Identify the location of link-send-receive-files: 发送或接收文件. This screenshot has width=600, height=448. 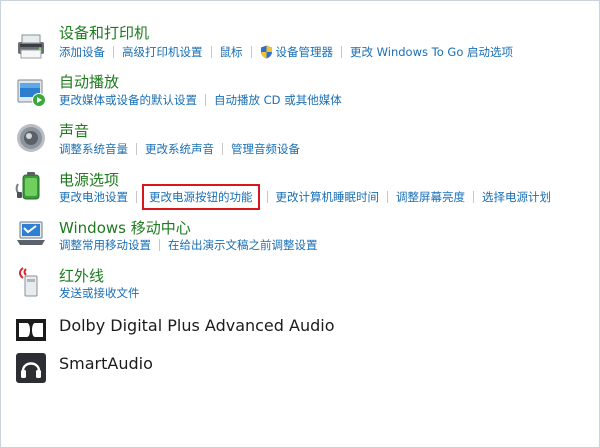
(99, 293).